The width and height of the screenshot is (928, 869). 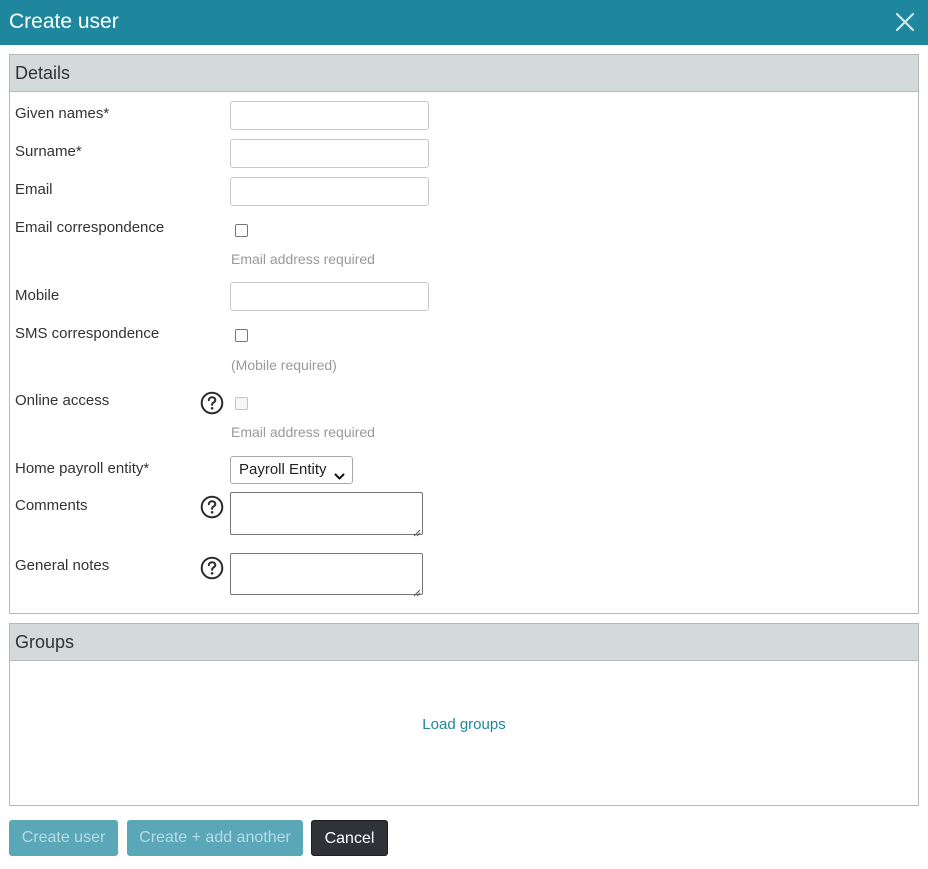 I want to click on online-access-checkbox, so click(x=241, y=403).